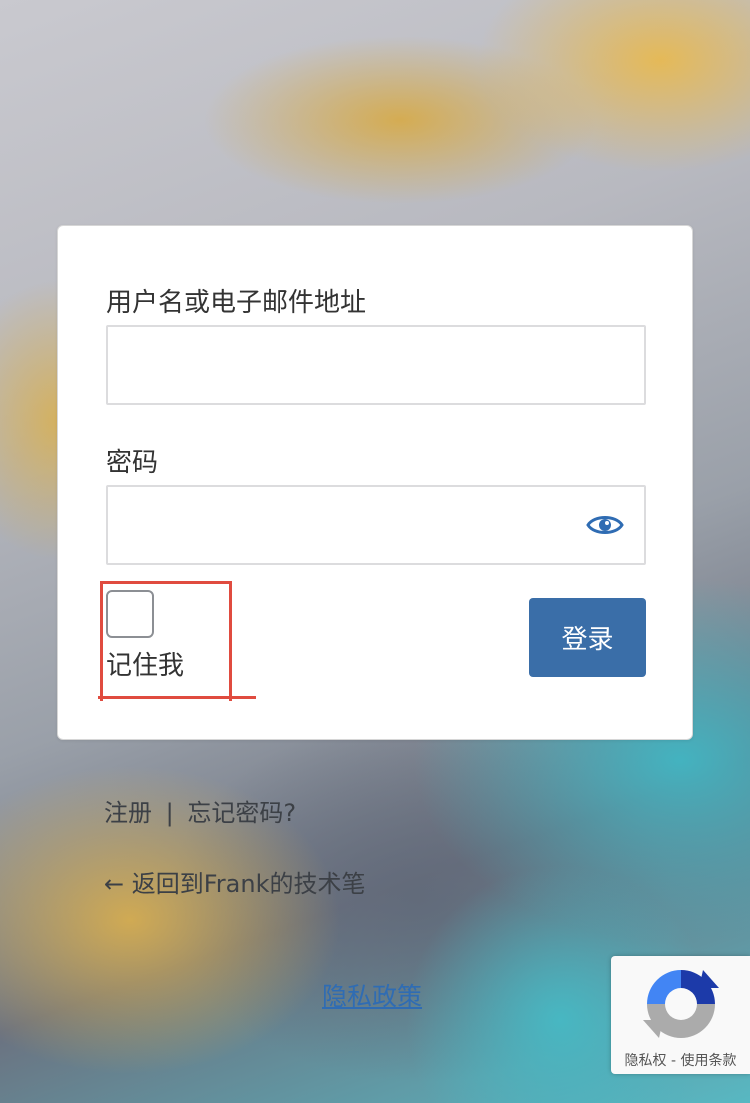 This screenshot has height=1103, width=750. I want to click on auth-links: 注册 | 忘记密码?, so click(200, 810).